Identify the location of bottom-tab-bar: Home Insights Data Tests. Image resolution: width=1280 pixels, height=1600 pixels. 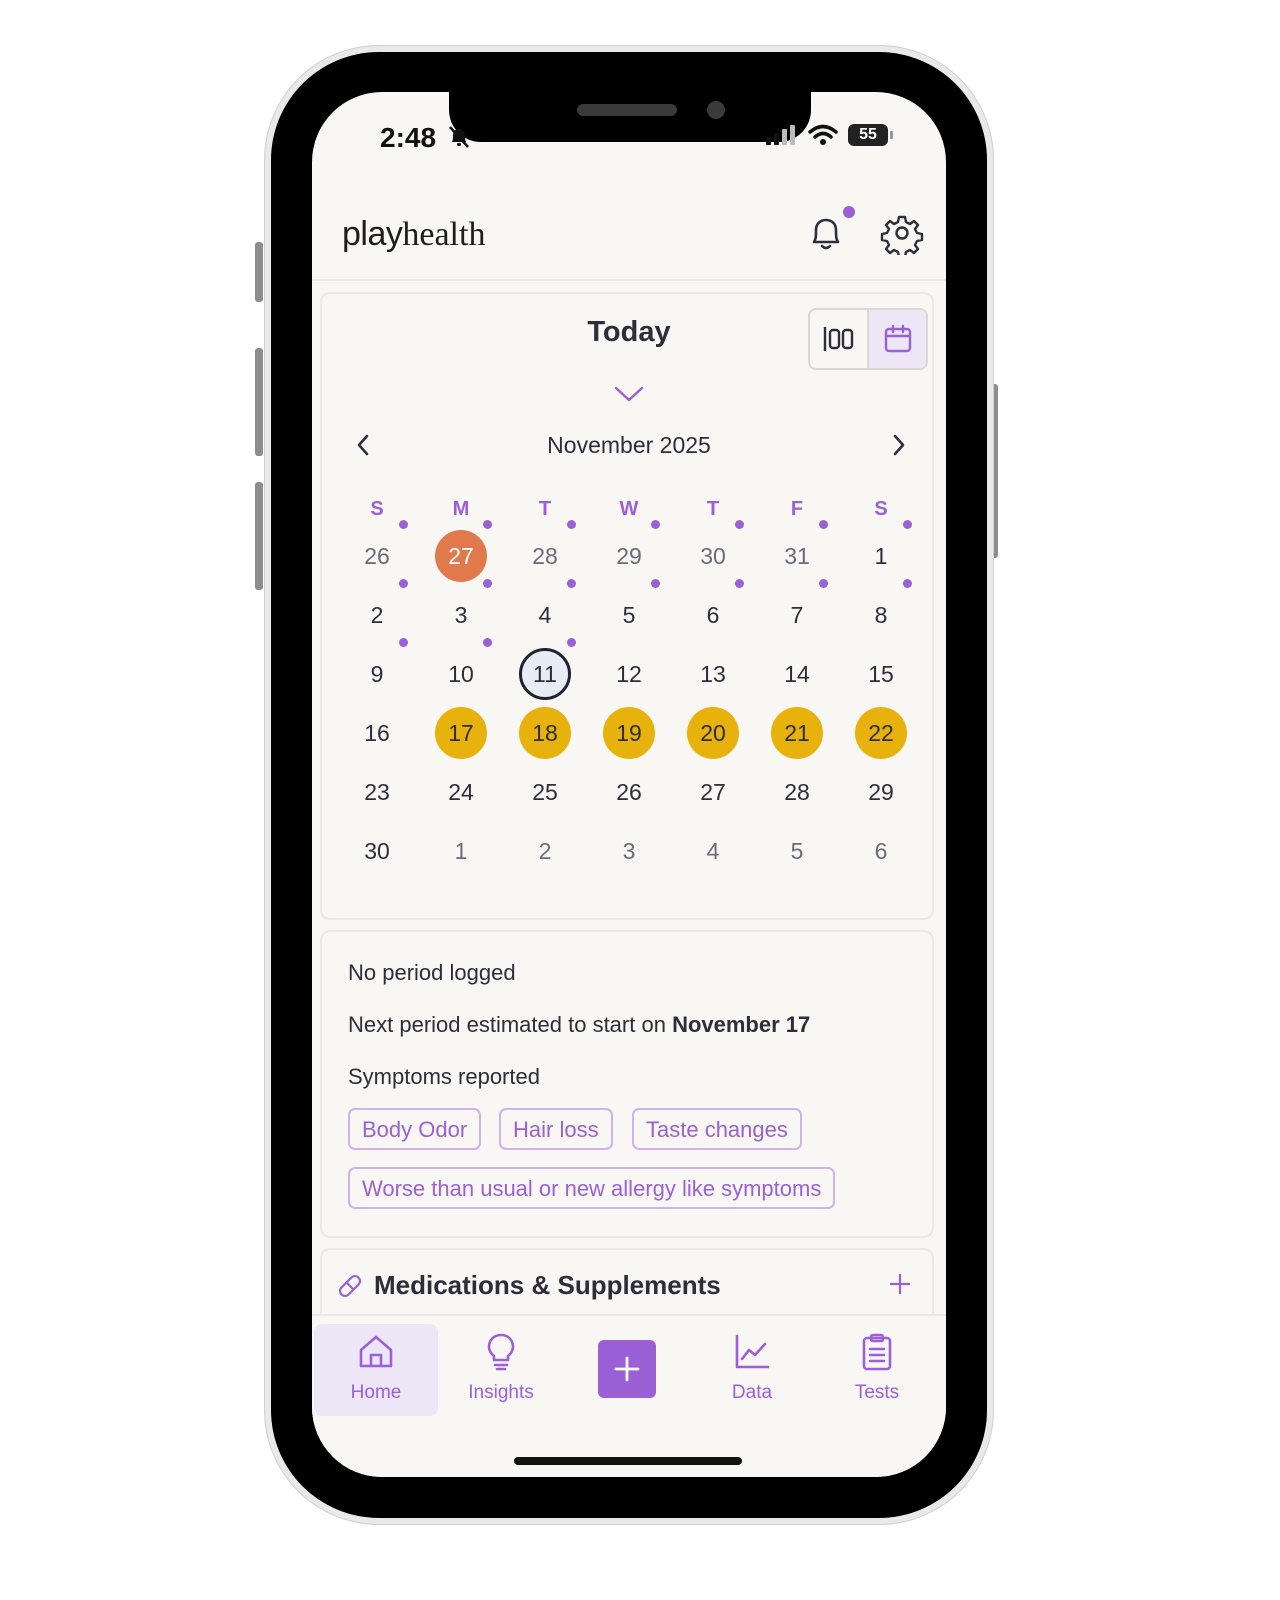
(629, 1395).